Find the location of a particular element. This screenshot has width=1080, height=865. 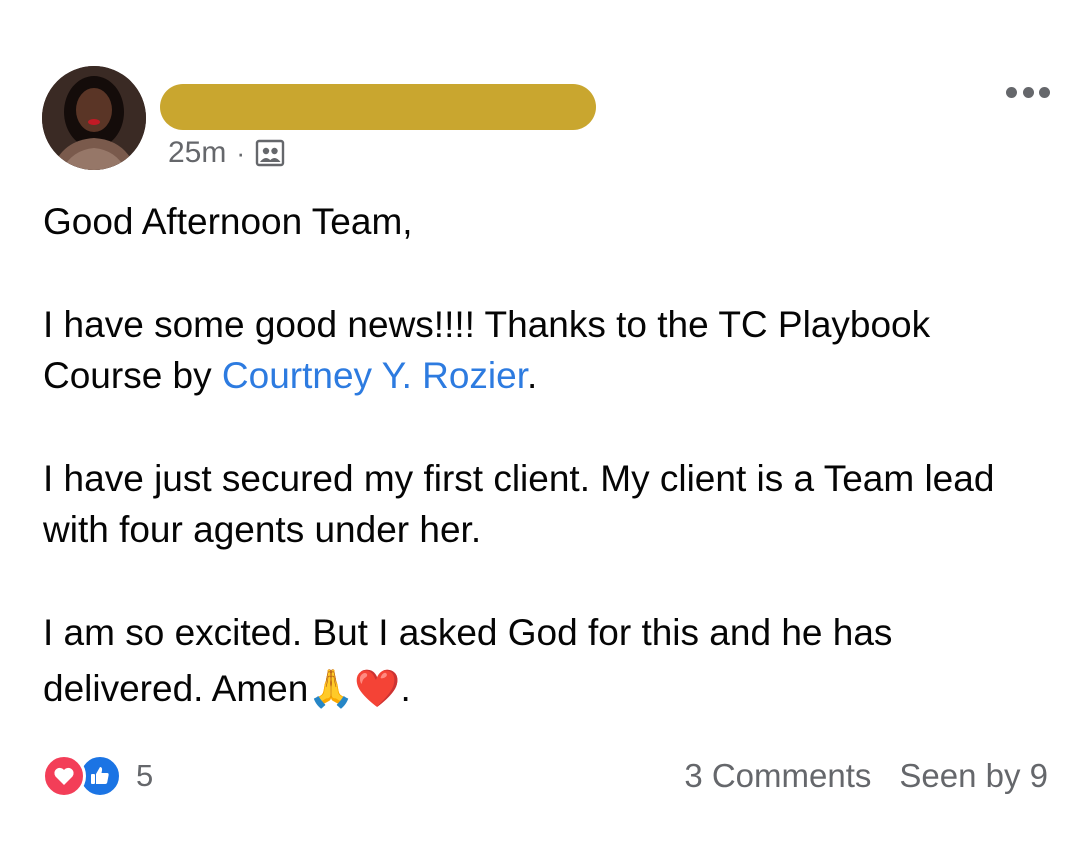

closing-period: . is located at coordinates (405, 688).